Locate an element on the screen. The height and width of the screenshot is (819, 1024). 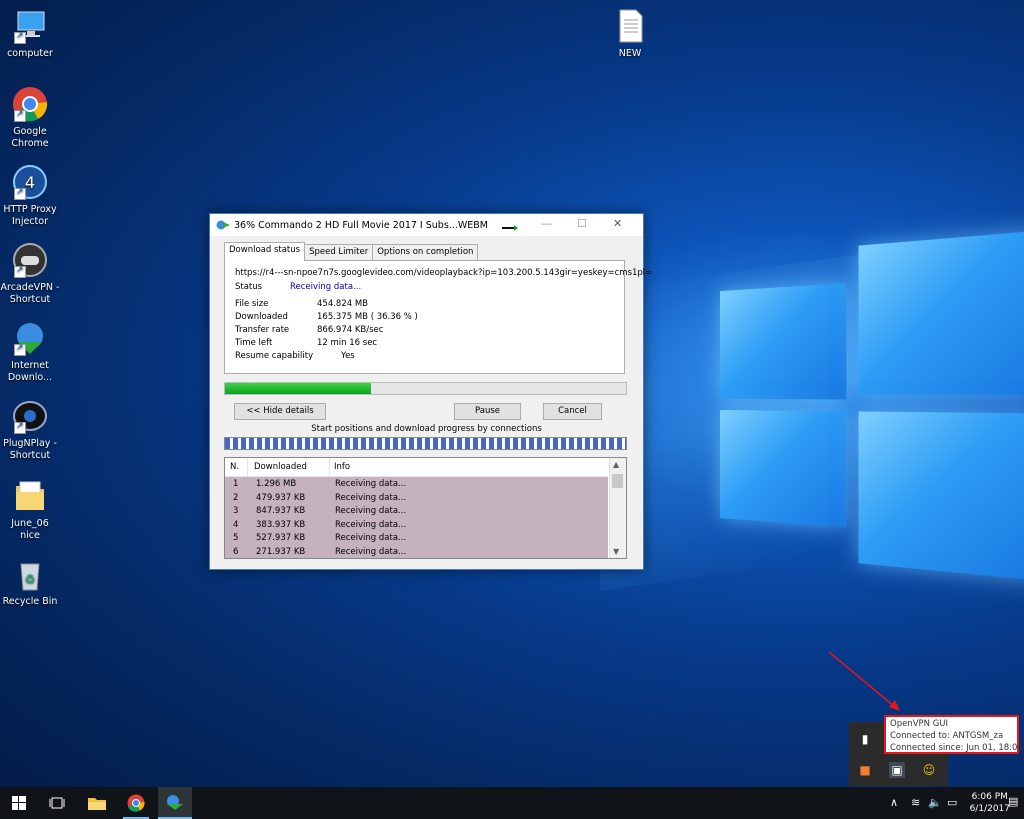
app-tray-icon: ■ is located at coordinates (865, 770).